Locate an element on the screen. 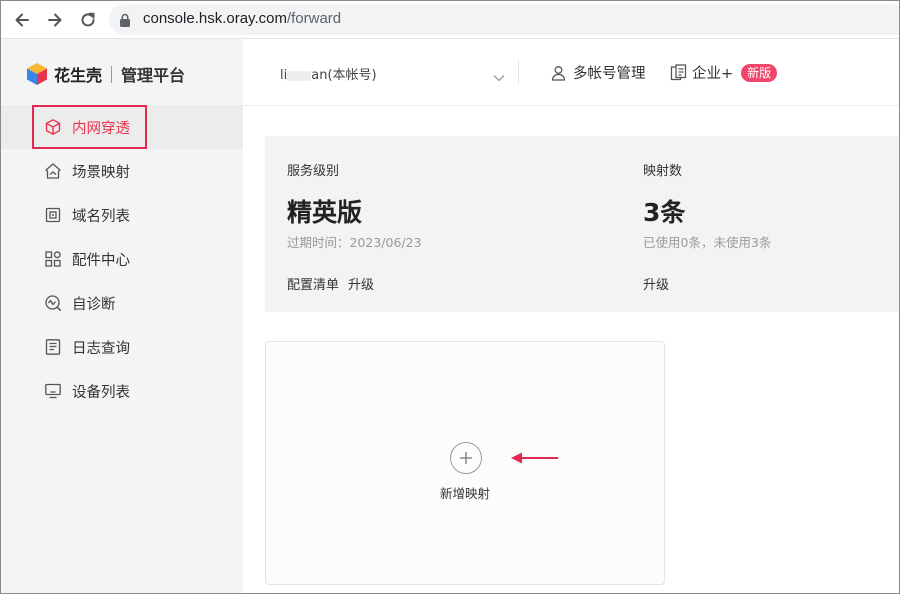 The height and width of the screenshot is (594, 900). service-level-actions: 配置清单 升级 is located at coordinates (335, 283).